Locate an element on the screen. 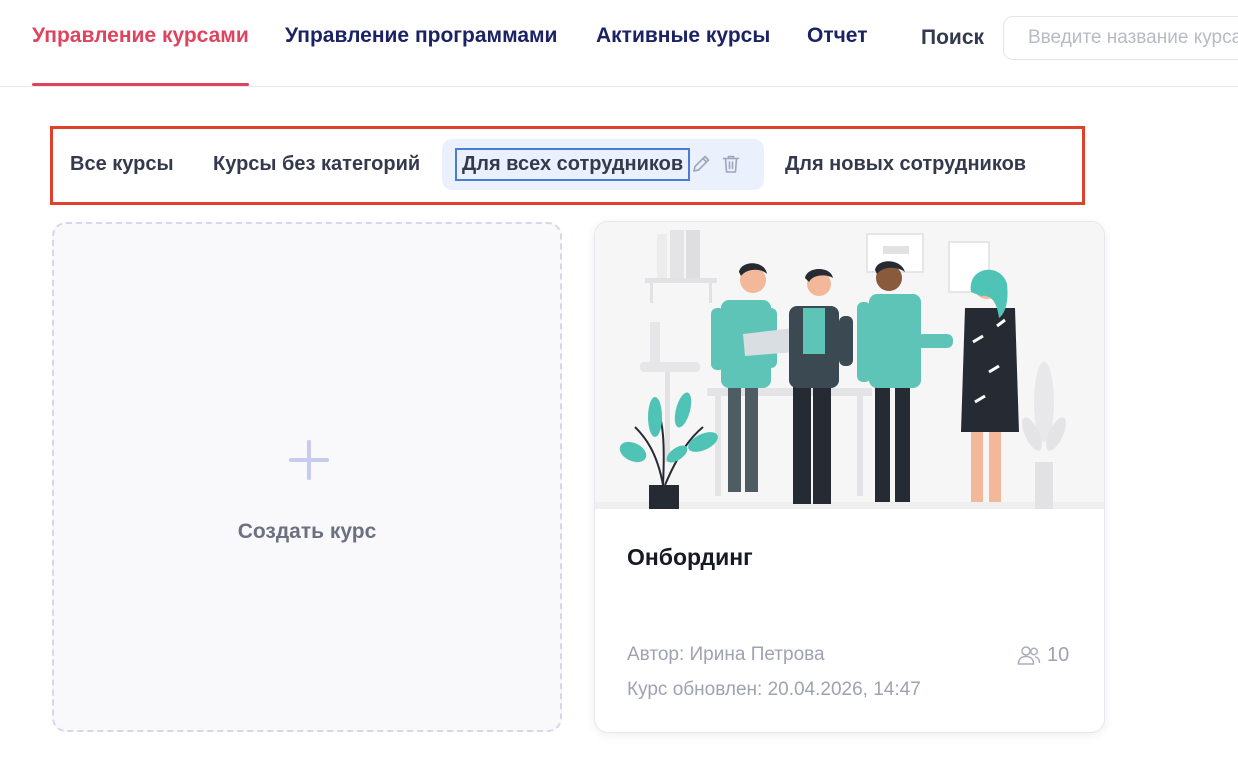 The width and height of the screenshot is (1238, 782). category-for-all-employees: Для всех сотрудников is located at coordinates (603, 164).